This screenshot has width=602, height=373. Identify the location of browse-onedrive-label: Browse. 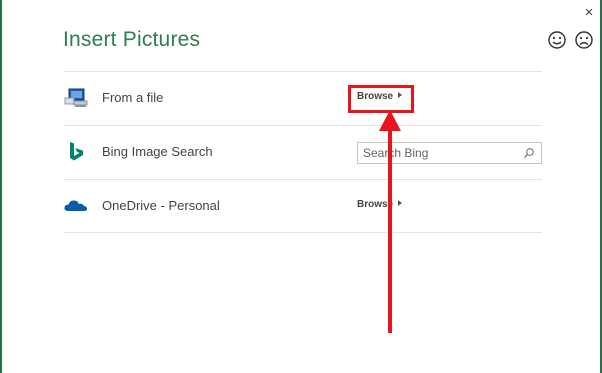
(375, 204).